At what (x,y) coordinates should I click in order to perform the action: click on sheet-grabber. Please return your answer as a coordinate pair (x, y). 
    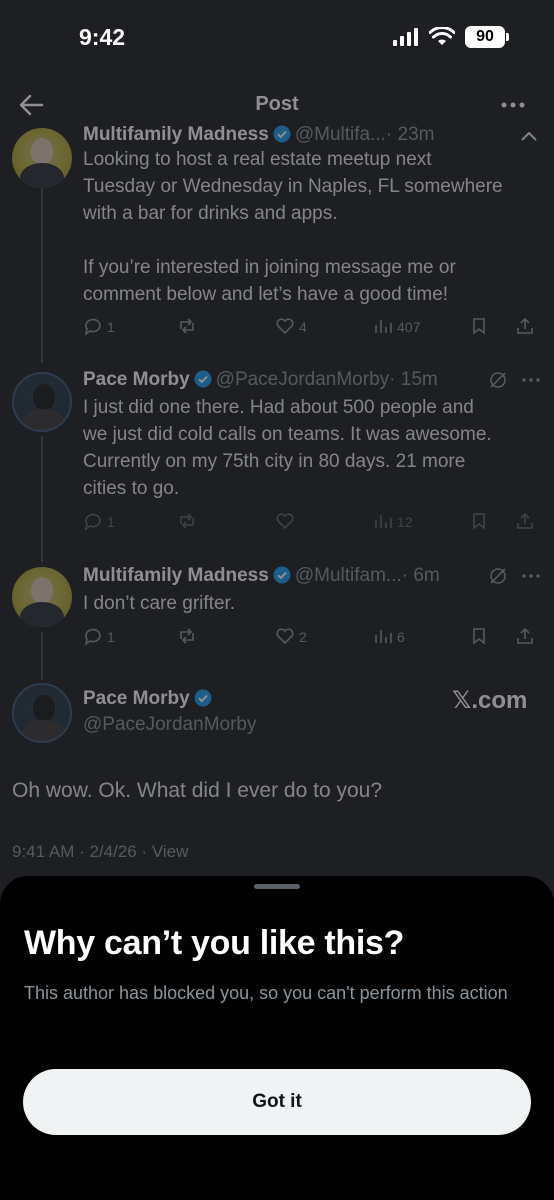
    Looking at the image, I should click on (277, 886).